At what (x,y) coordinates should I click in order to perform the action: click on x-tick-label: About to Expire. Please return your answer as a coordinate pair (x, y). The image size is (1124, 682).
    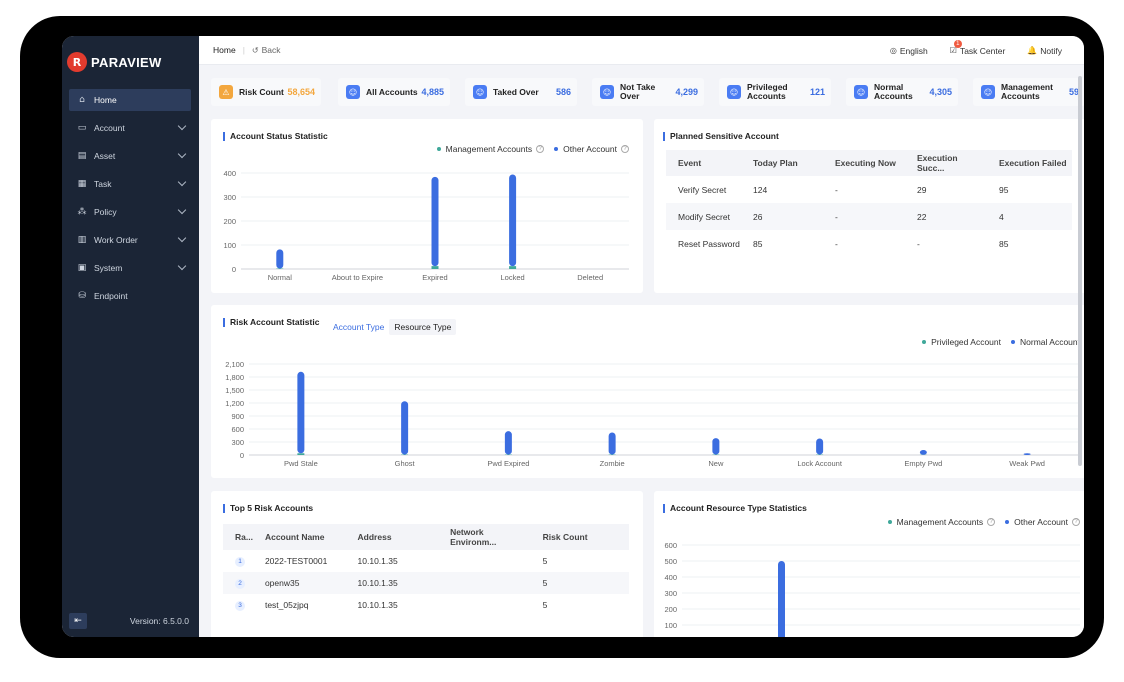
    Looking at the image, I should click on (357, 277).